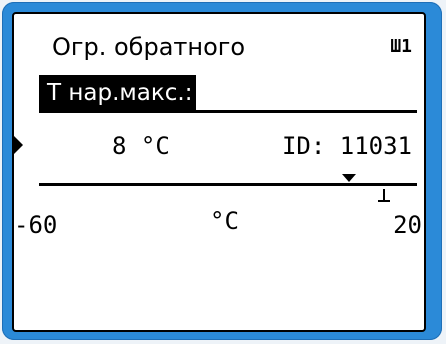  I want to click on scale-bar, so click(228, 184).